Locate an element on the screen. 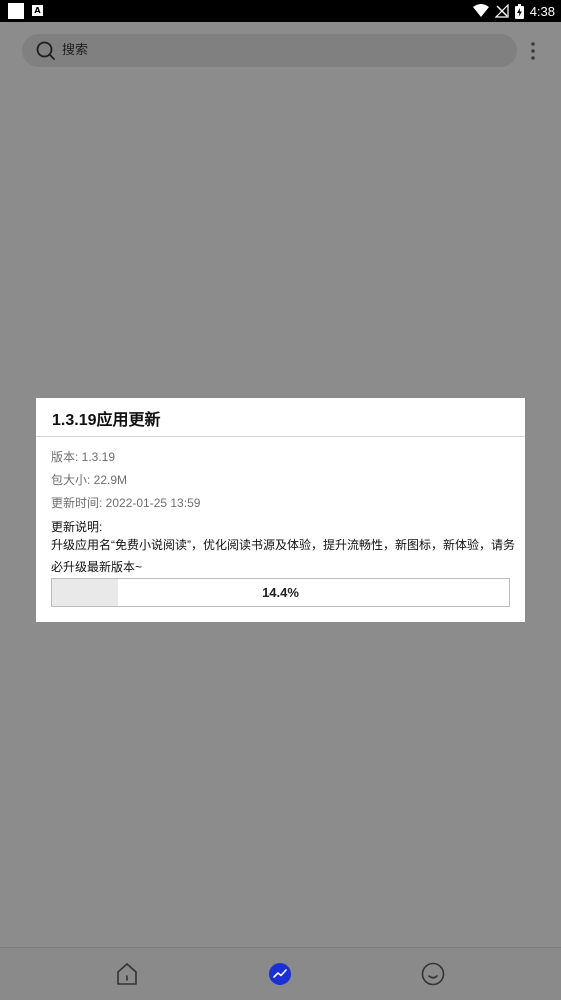 The image size is (561, 1000). smile-icon is located at coordinates (433, 974).